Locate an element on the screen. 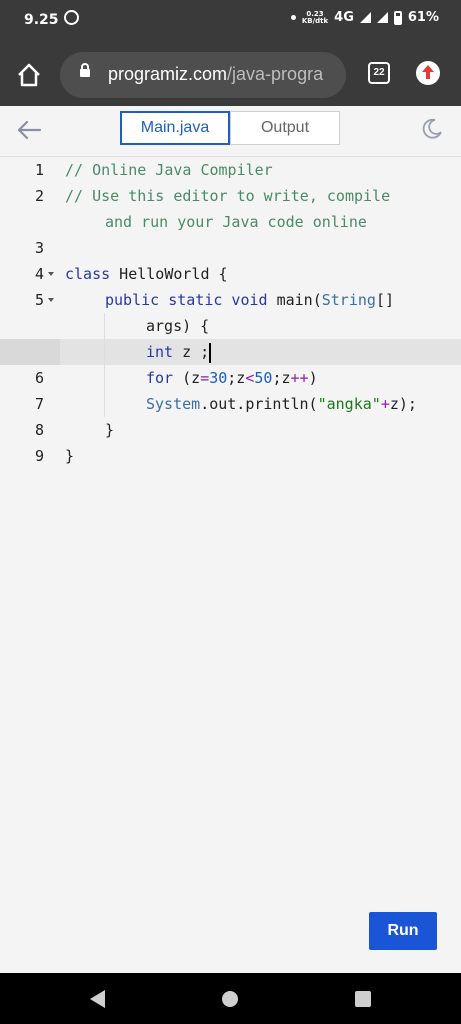  update-icon is located at coordinates (428, 73).